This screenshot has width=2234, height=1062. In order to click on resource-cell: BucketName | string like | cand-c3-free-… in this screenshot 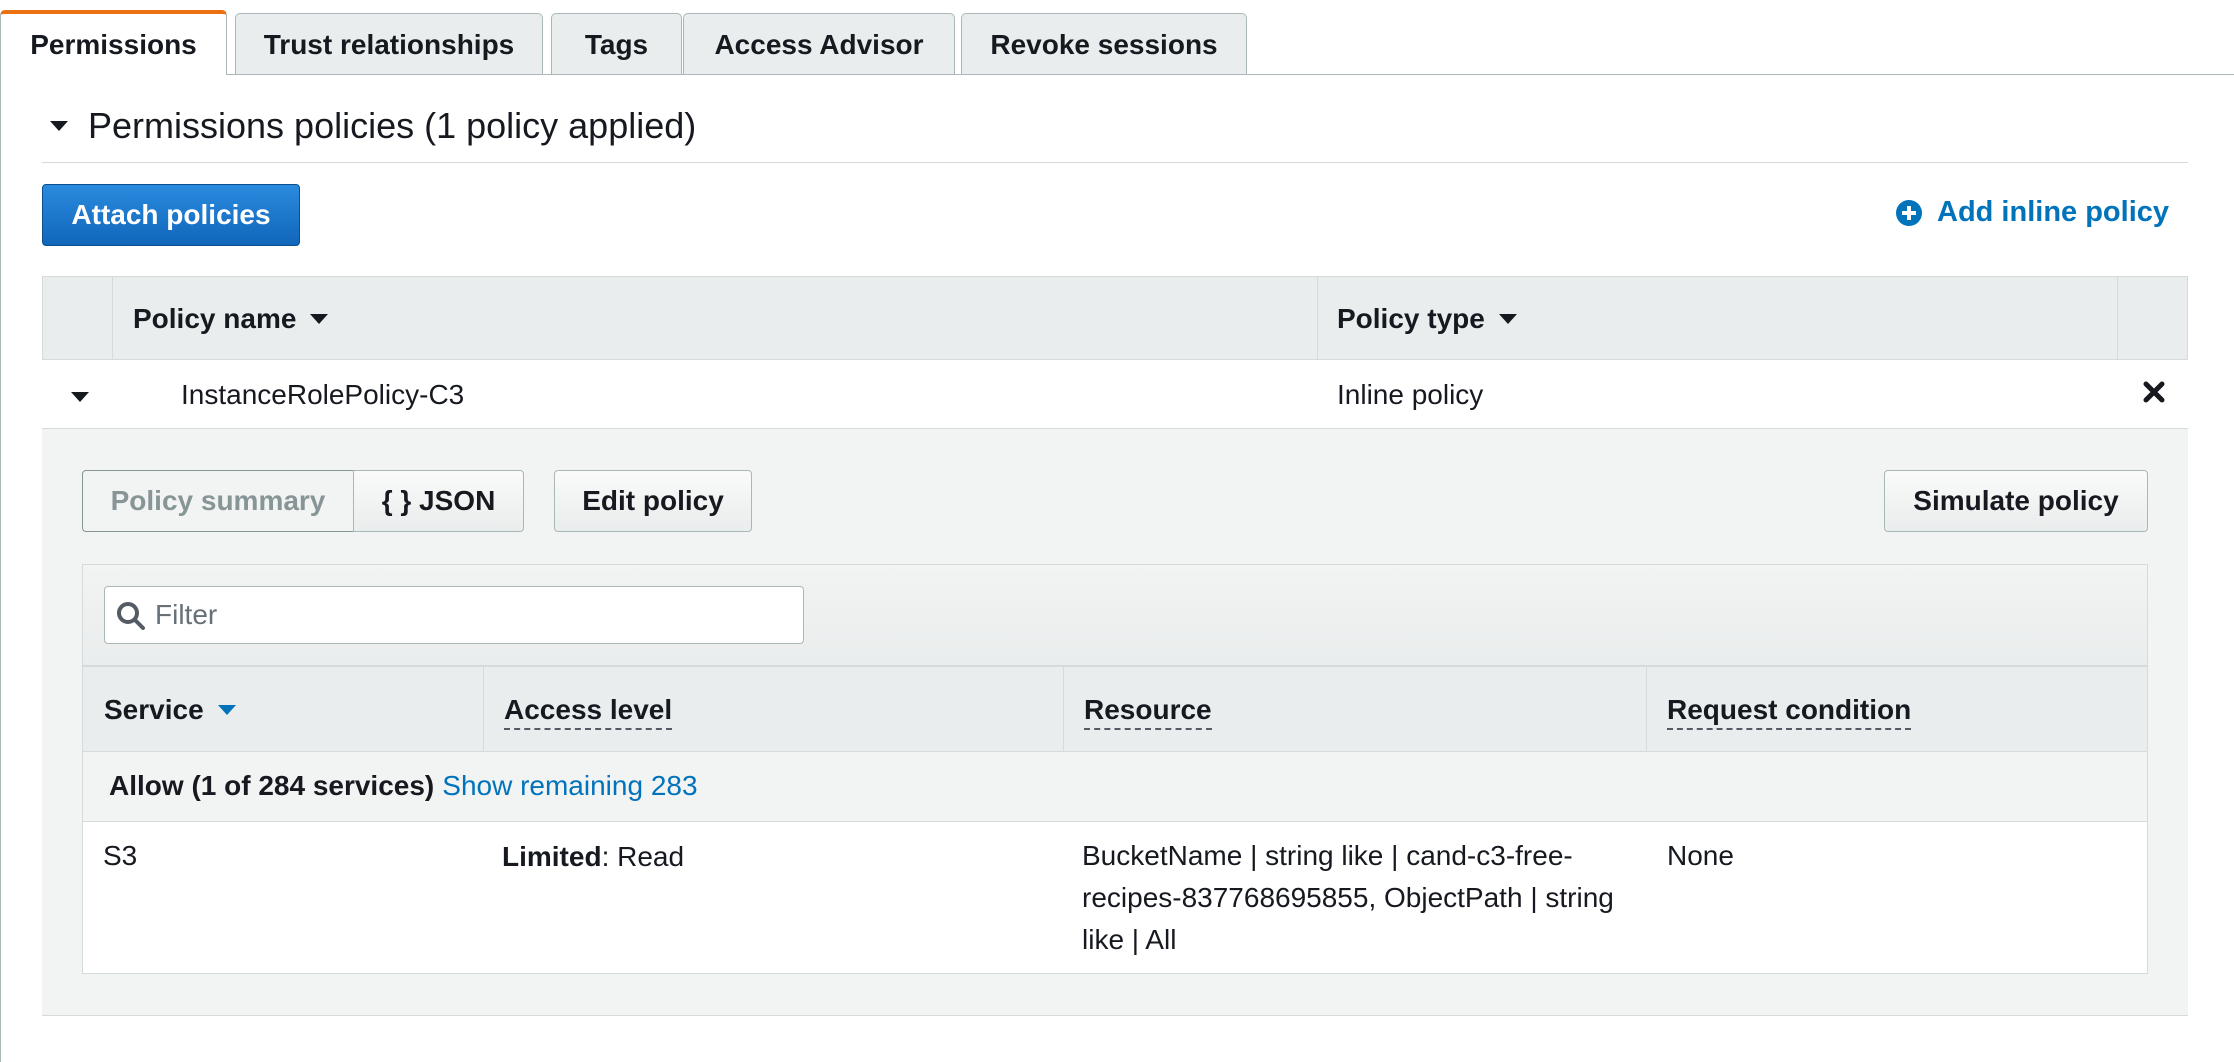, I will do `click(1362, 898)`.